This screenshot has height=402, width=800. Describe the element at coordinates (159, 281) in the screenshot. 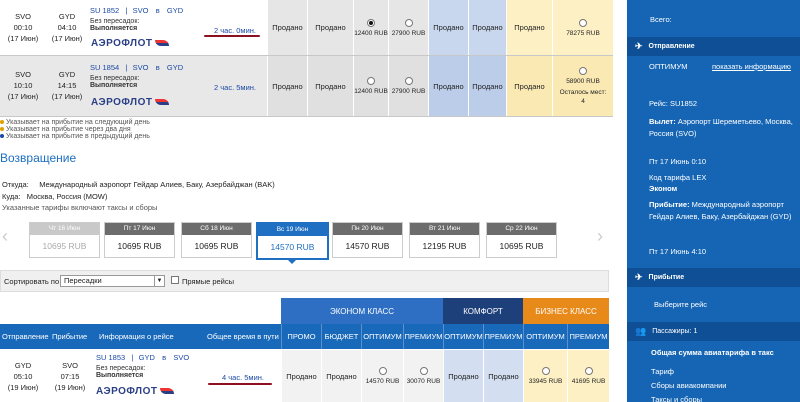

I see `chevron-down-icon: ▼` at that location.